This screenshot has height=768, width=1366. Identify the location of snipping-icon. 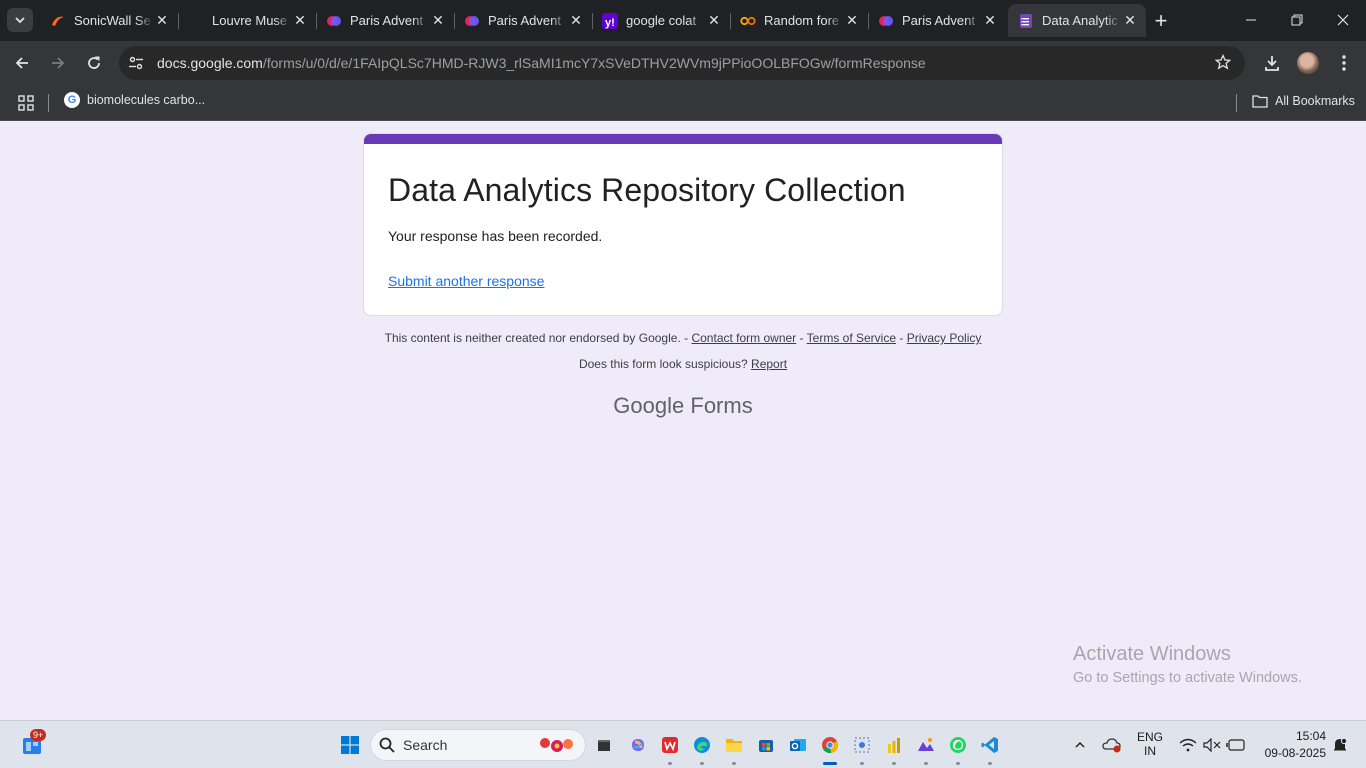
(862, 745).